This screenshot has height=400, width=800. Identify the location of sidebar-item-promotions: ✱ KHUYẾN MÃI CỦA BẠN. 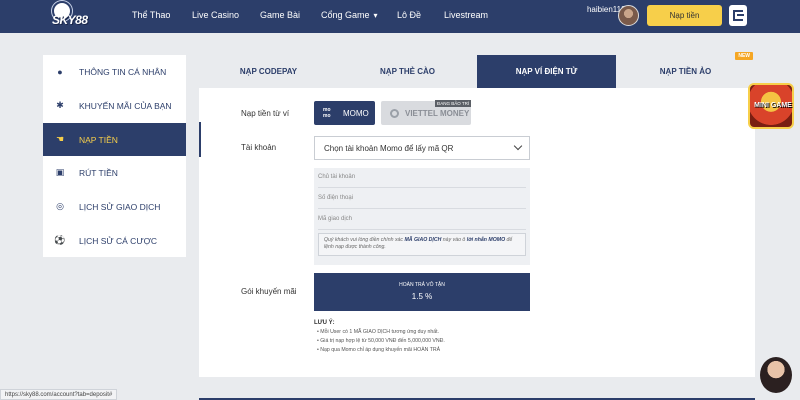
(114, 105).